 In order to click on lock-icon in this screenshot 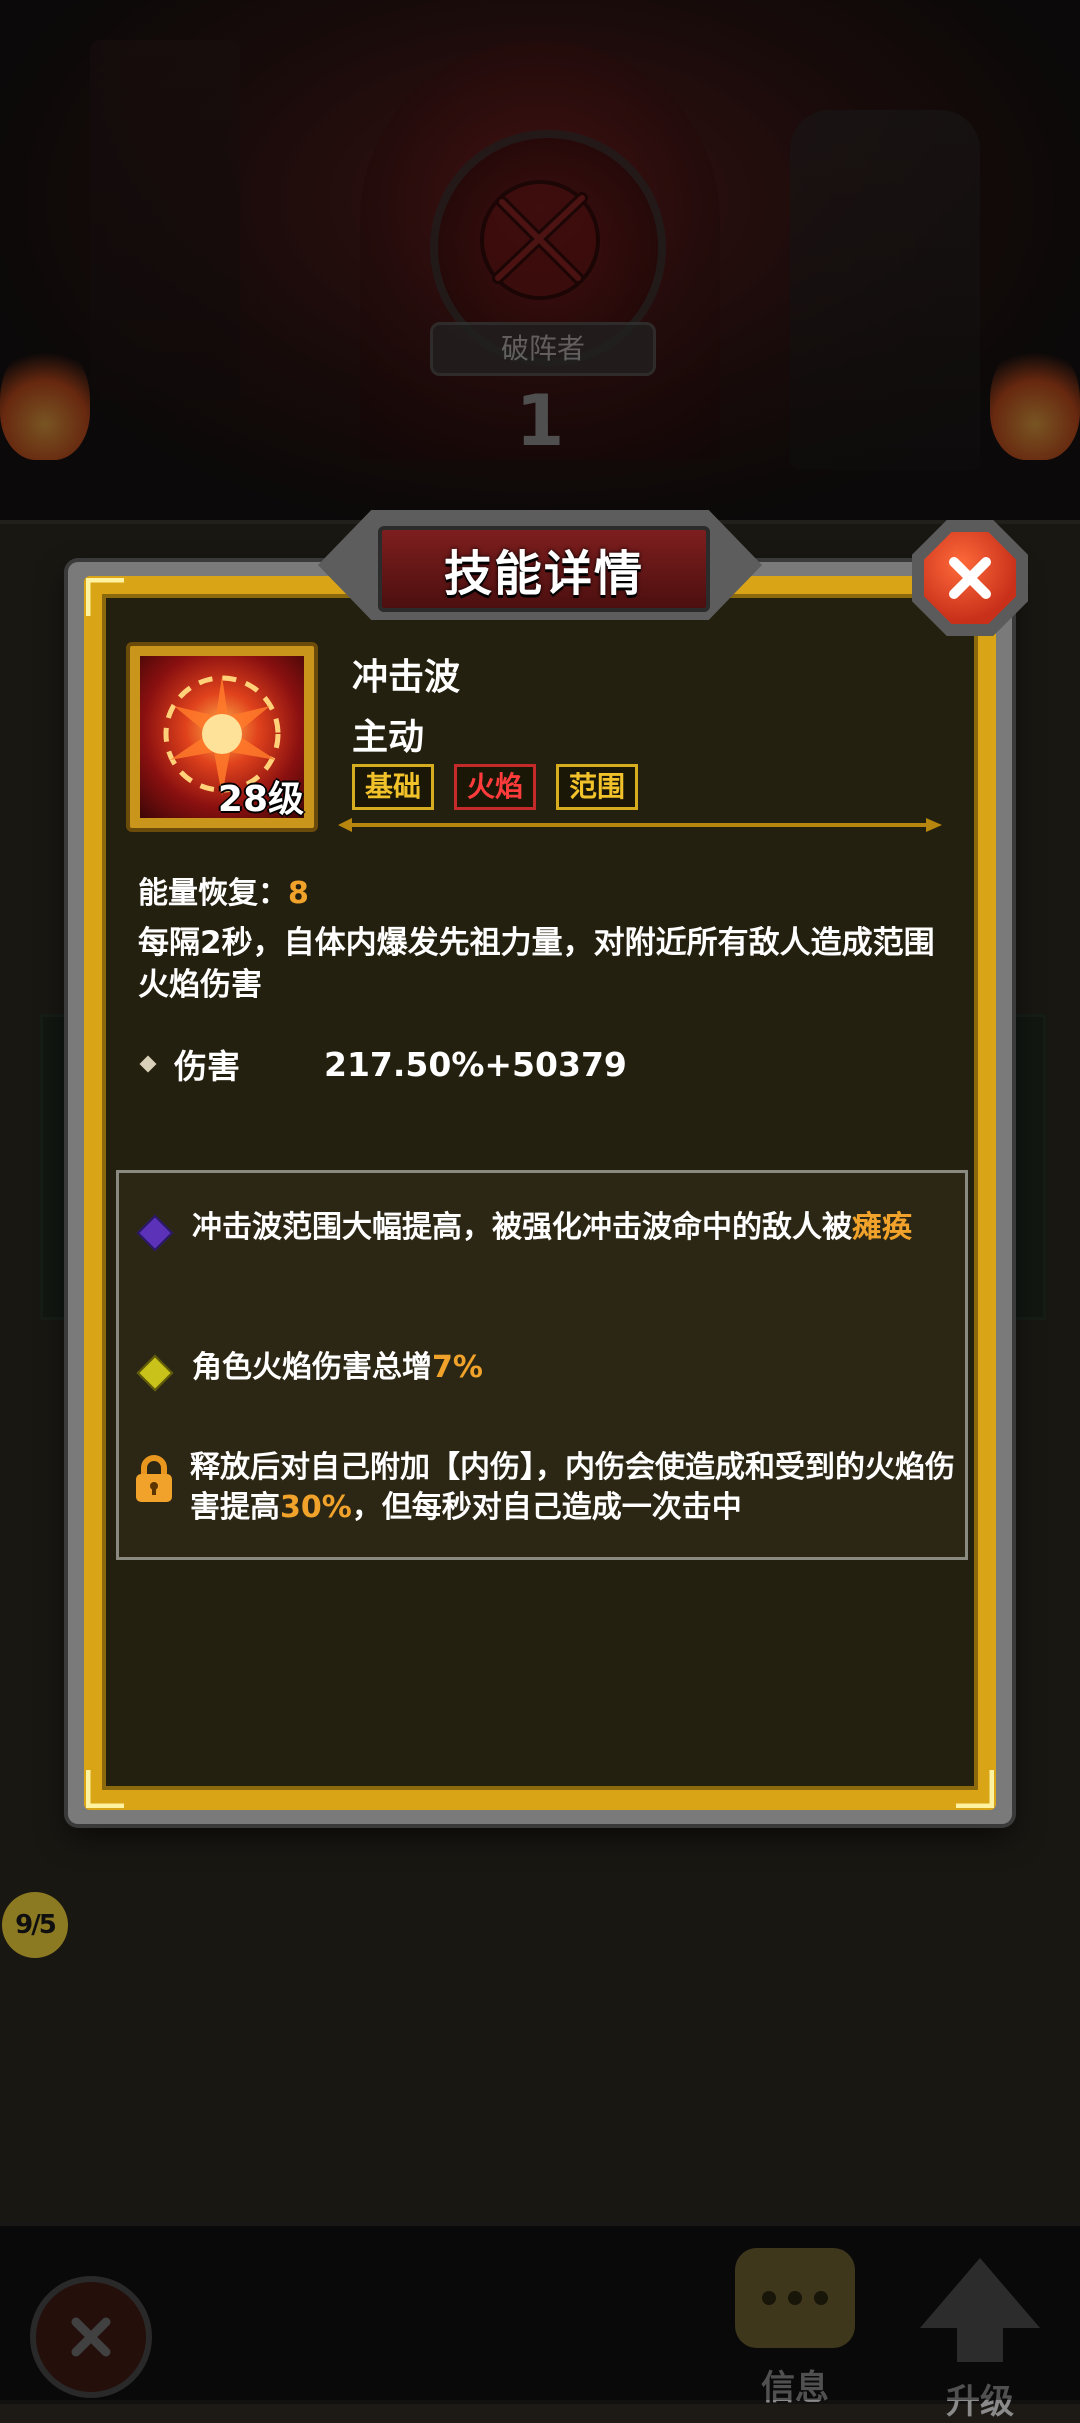, I will do `click(154, 1479)`.